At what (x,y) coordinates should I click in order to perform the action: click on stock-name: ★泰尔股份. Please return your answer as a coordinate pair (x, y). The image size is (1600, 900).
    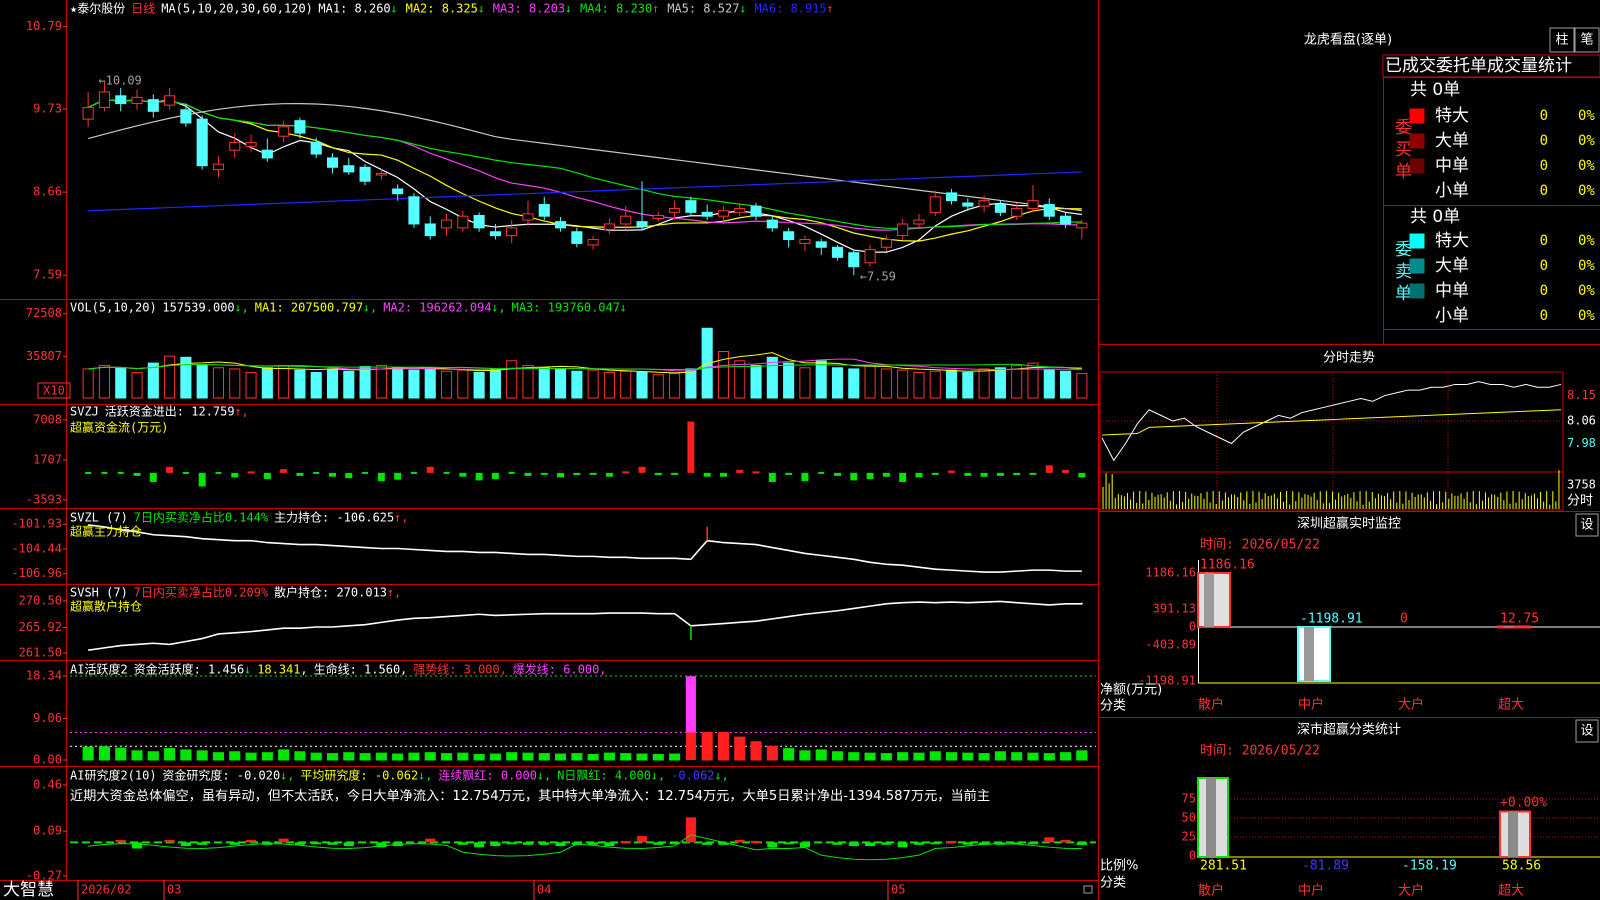
    Looking at the image, I should click on (97, 8).